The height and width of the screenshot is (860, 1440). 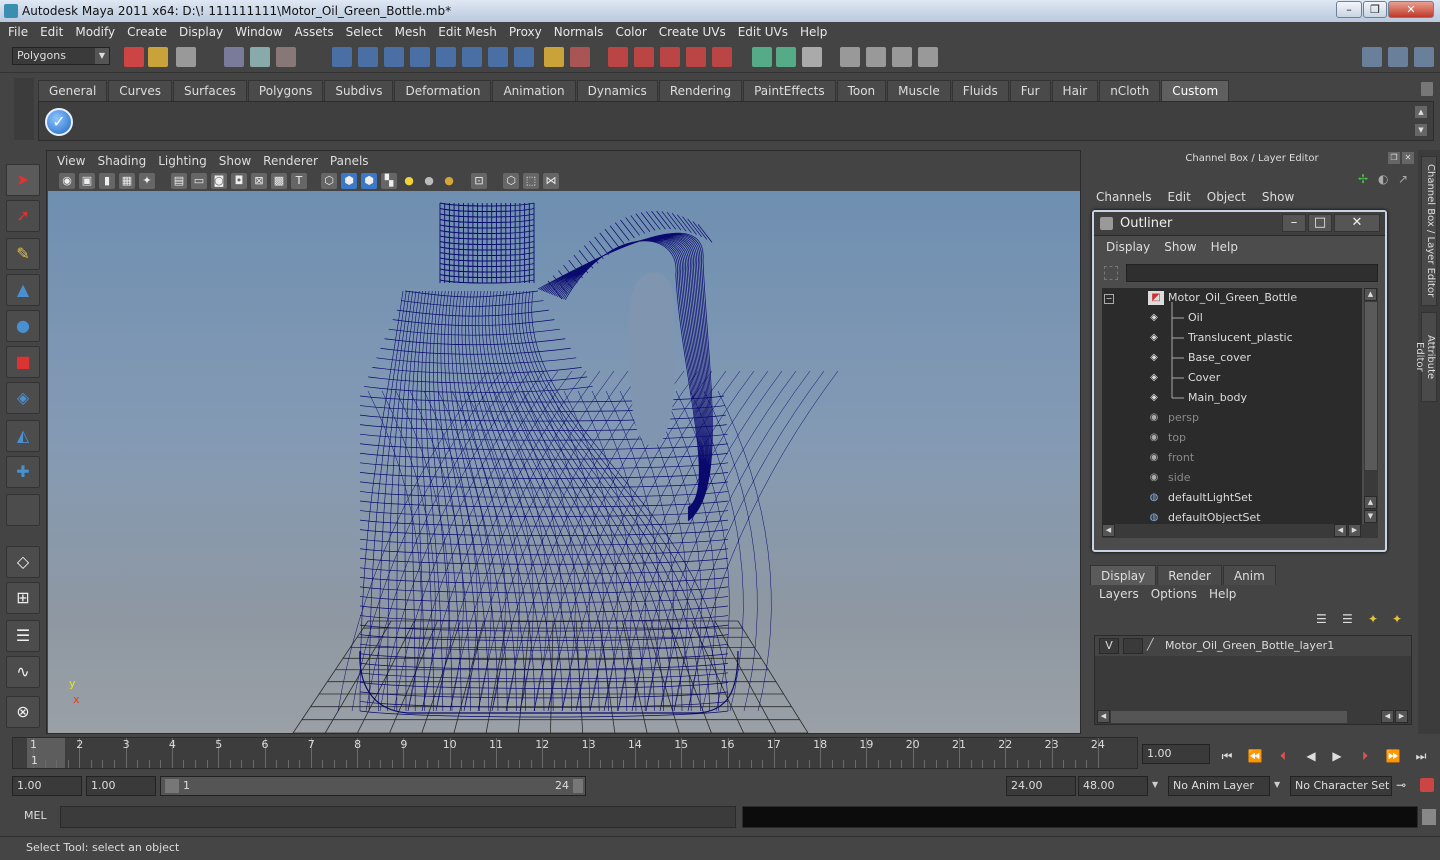 What do you see at coordinates (342, 57) in the screenshot?
I see `snap-grid-icon` at bounding box center [342, 57].